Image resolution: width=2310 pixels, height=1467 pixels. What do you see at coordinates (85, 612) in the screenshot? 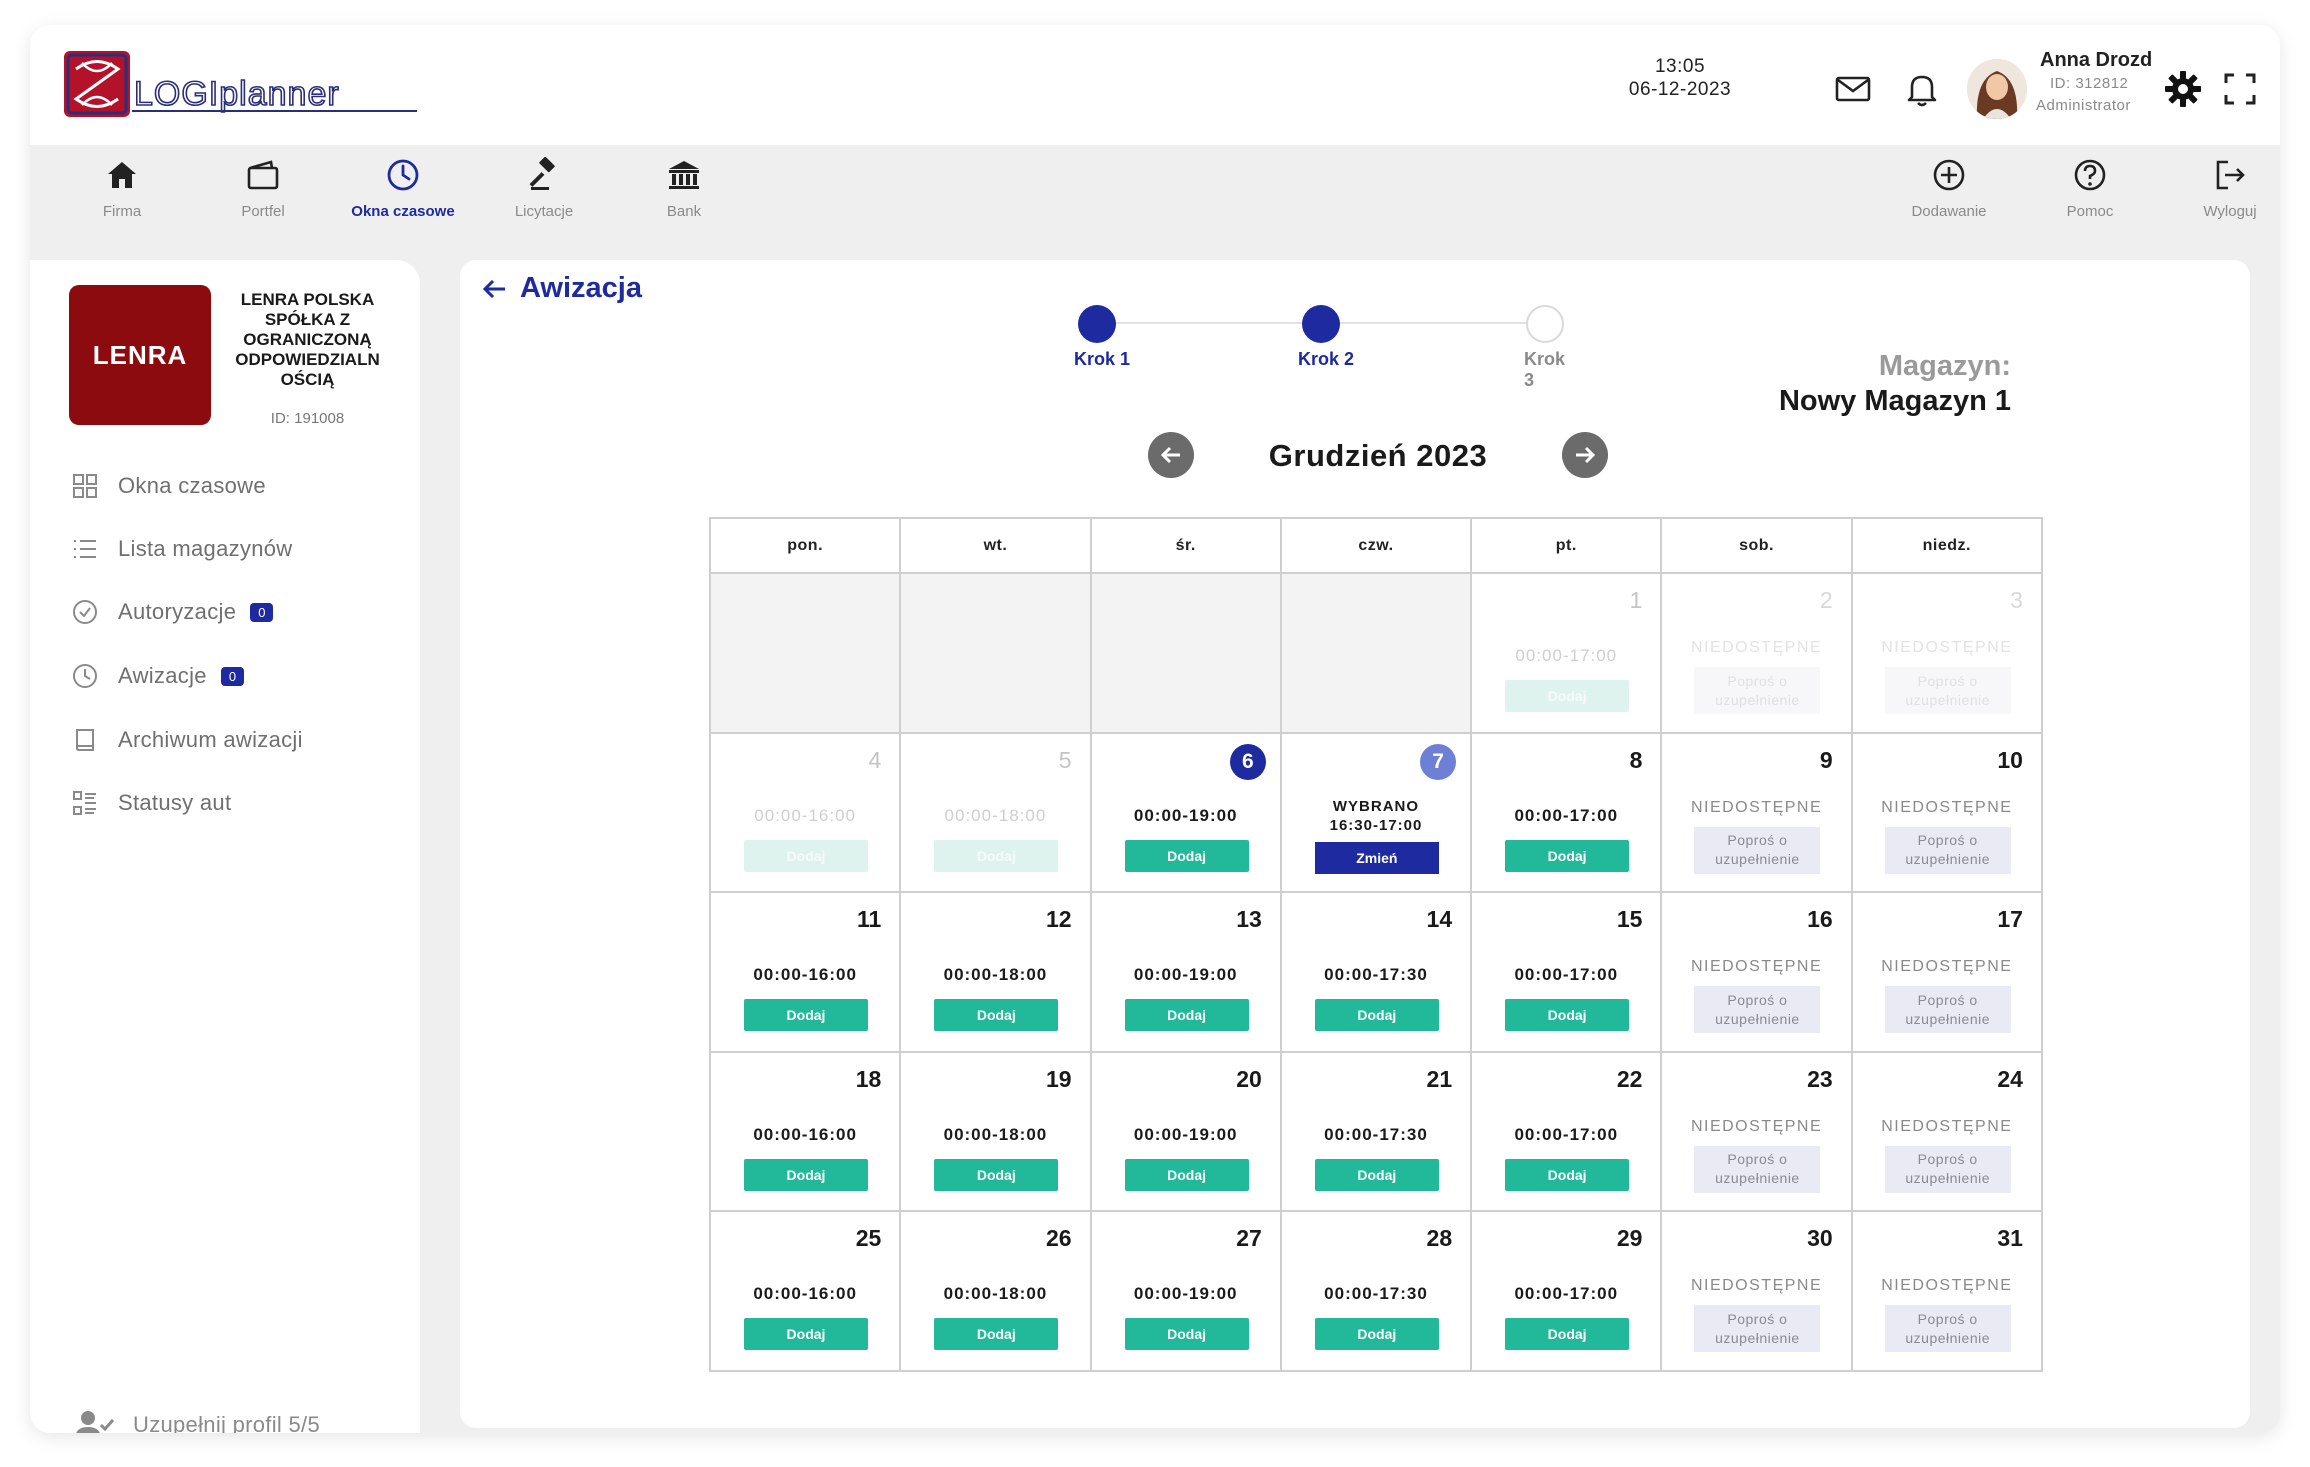
I see `check-circle-icon` at bounding box center [85, 612].